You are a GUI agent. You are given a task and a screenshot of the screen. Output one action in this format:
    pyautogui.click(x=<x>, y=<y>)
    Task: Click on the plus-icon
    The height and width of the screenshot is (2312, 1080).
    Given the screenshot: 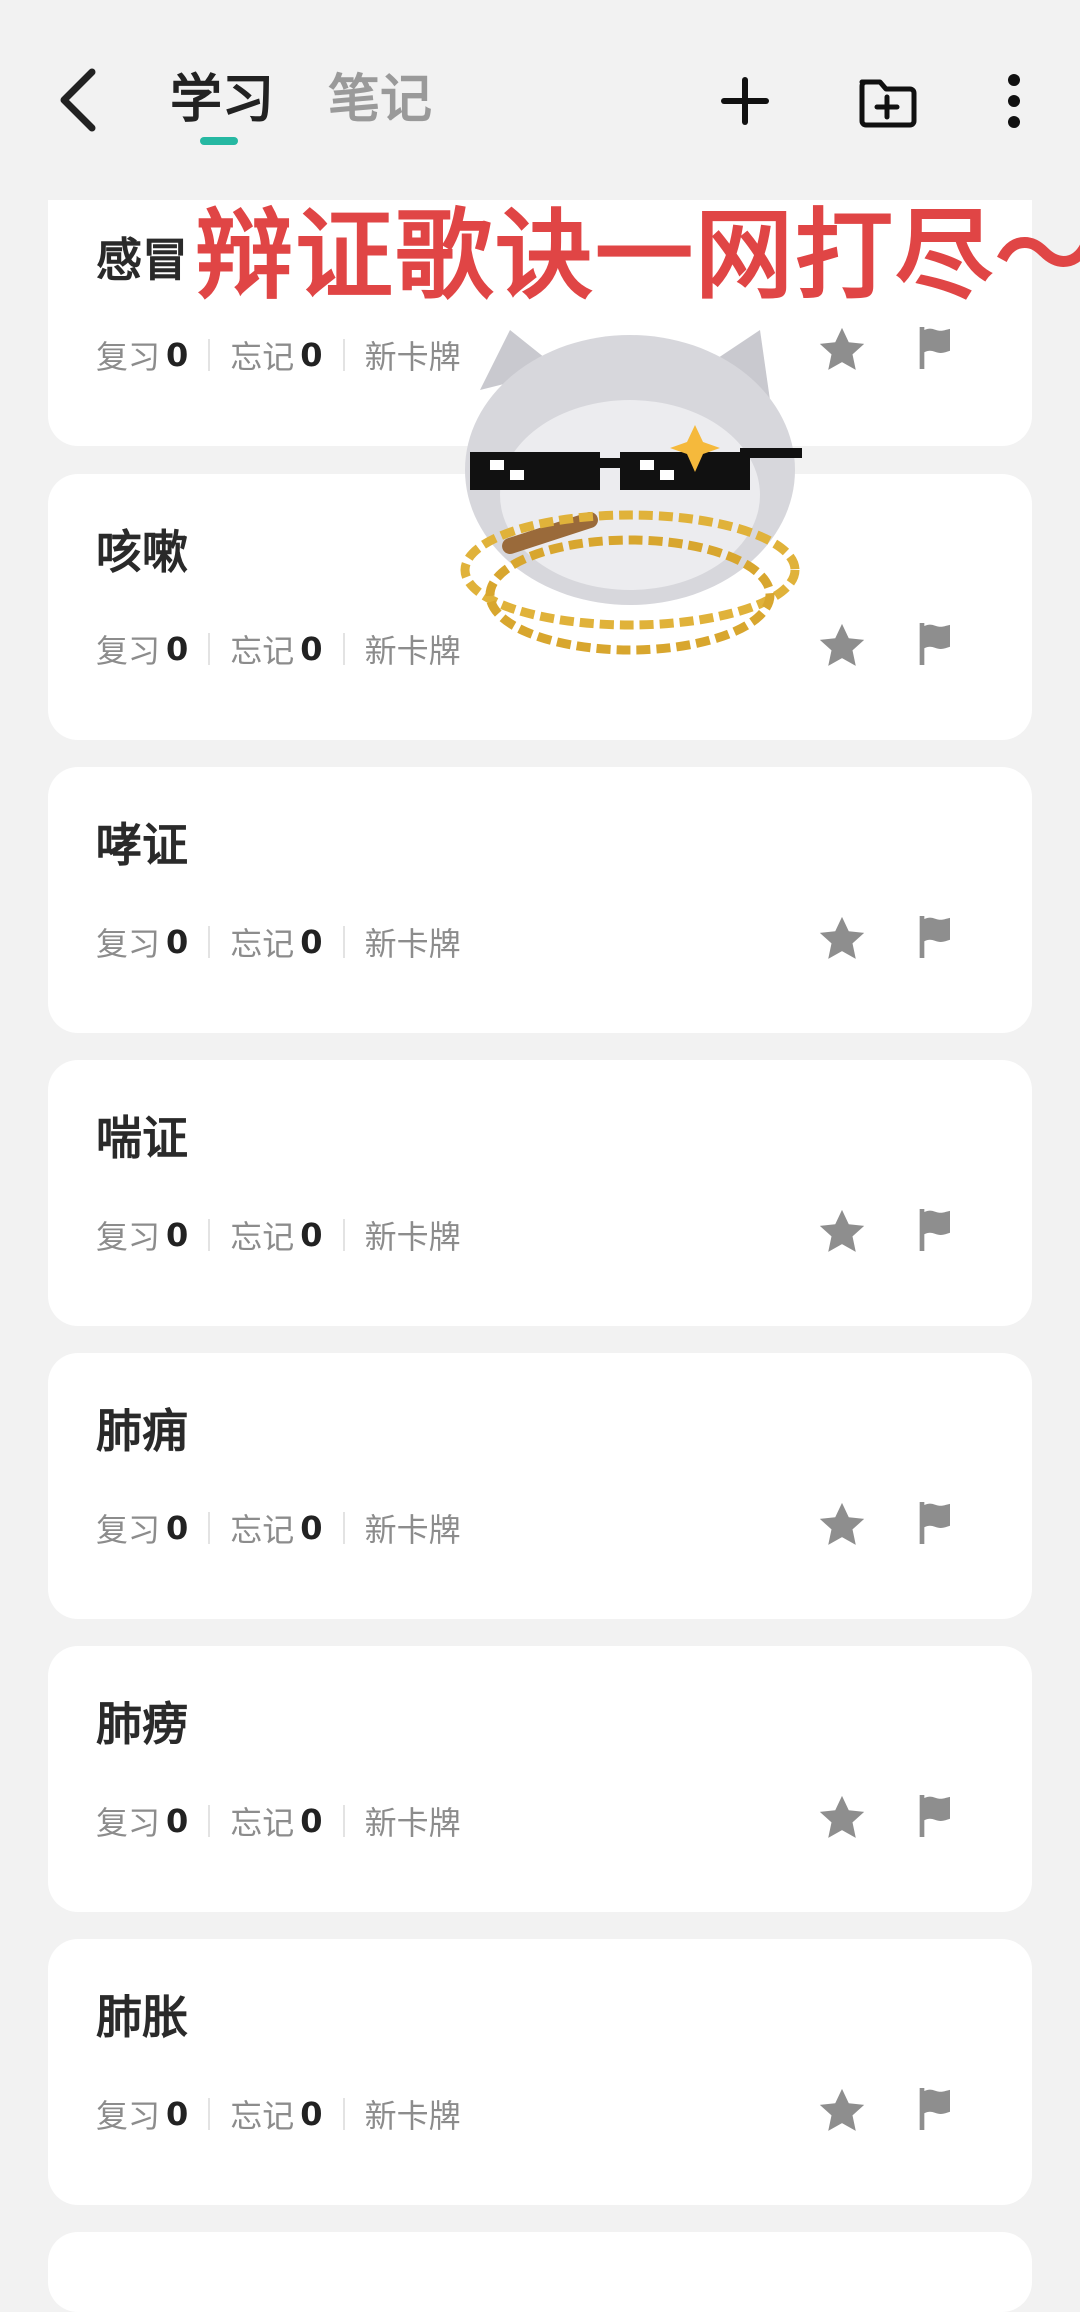 What is the action you would take?
    pyautogui.click(x=745, y=101)
    